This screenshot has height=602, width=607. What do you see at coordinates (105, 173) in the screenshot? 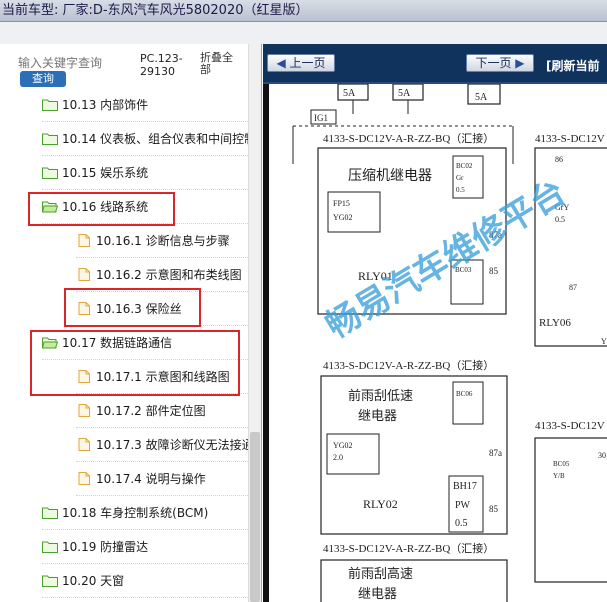
I see `tree-item-label: 10.15 娱乐系统` at bounding box center [105, 173].